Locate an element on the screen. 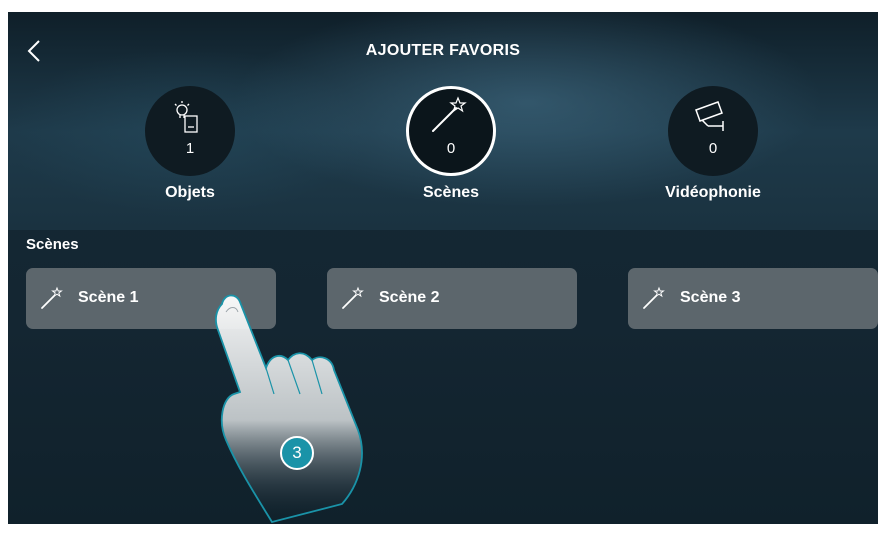 The width and height of the screenshot is (885, 536). category-objets: 1 Objets is located at coordinates (190, 156).